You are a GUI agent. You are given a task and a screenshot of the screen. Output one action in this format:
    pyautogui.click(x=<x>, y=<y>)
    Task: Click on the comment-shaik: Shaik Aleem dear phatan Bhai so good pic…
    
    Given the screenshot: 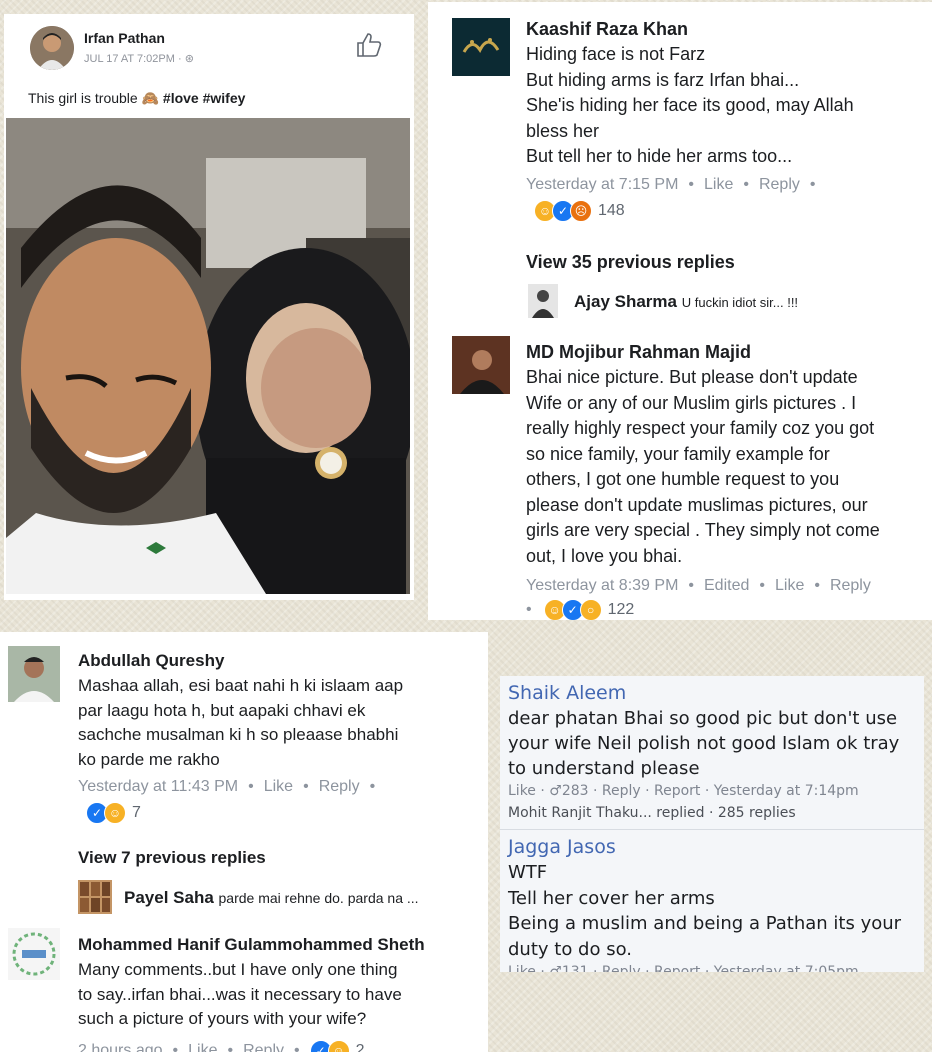 What is the action you would take?
    pyautogui.click(x=716, y=750)
    